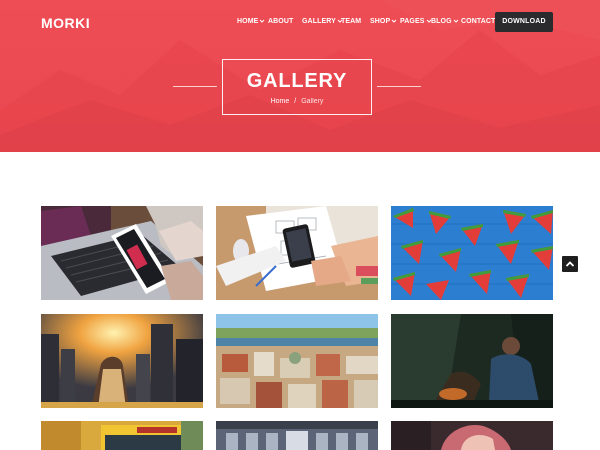 The width and height of the screenshot is (600, 450). I want to click on gallery-item-desk-sketch, so click(297, 253).